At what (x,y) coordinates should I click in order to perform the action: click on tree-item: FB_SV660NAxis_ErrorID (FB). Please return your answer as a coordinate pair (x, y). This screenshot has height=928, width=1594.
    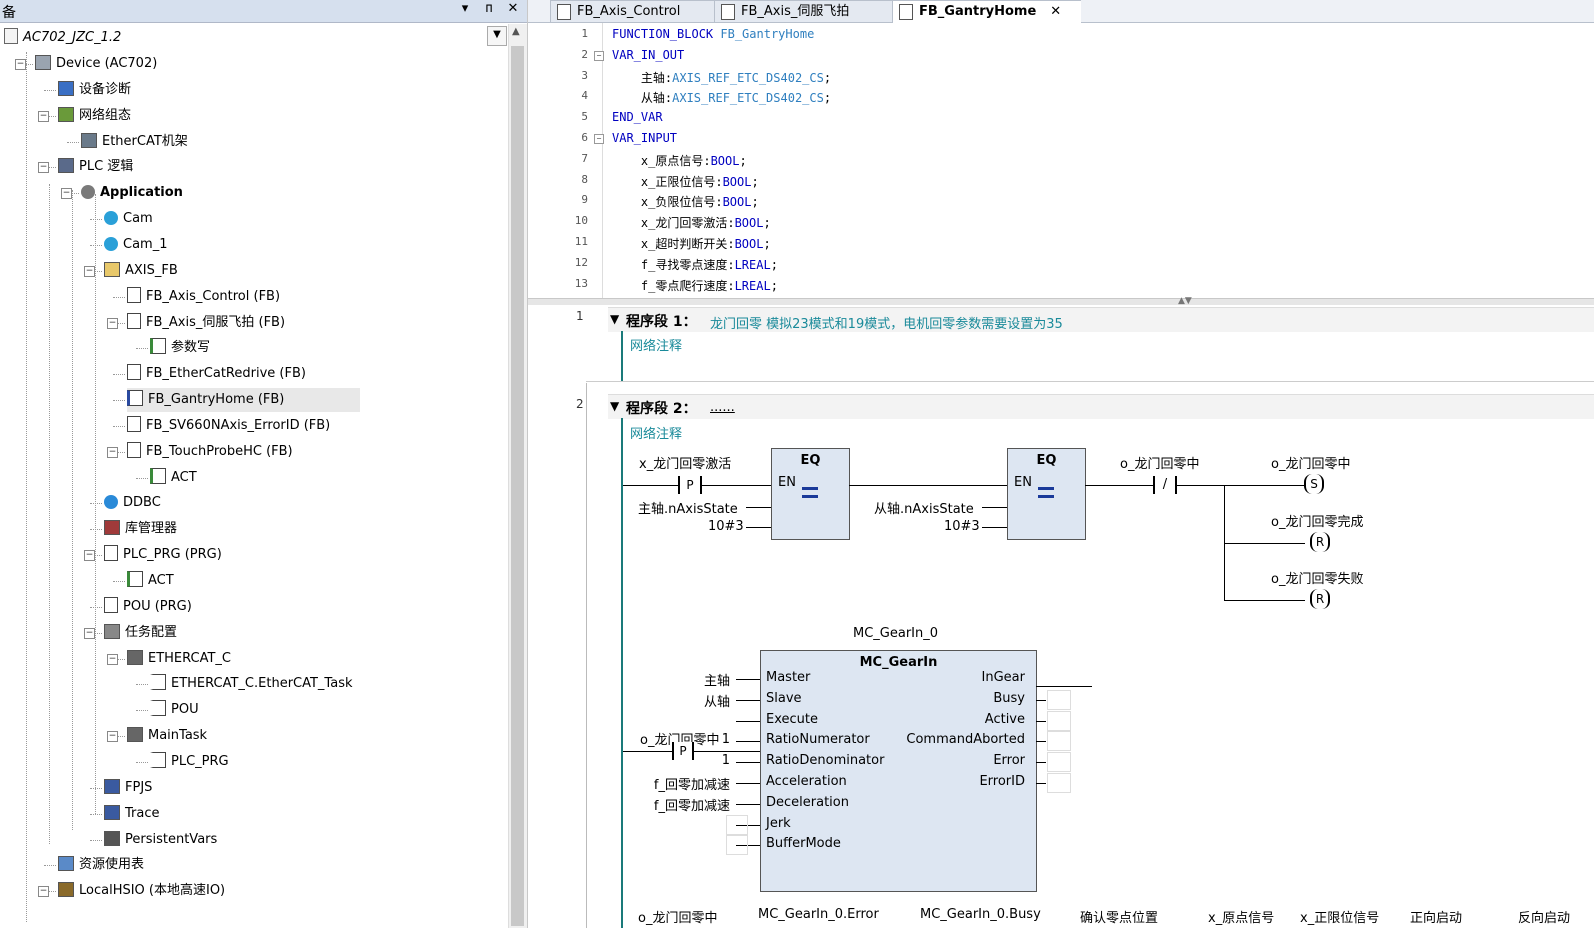
    Looking at the image, I should click on (228, 426).